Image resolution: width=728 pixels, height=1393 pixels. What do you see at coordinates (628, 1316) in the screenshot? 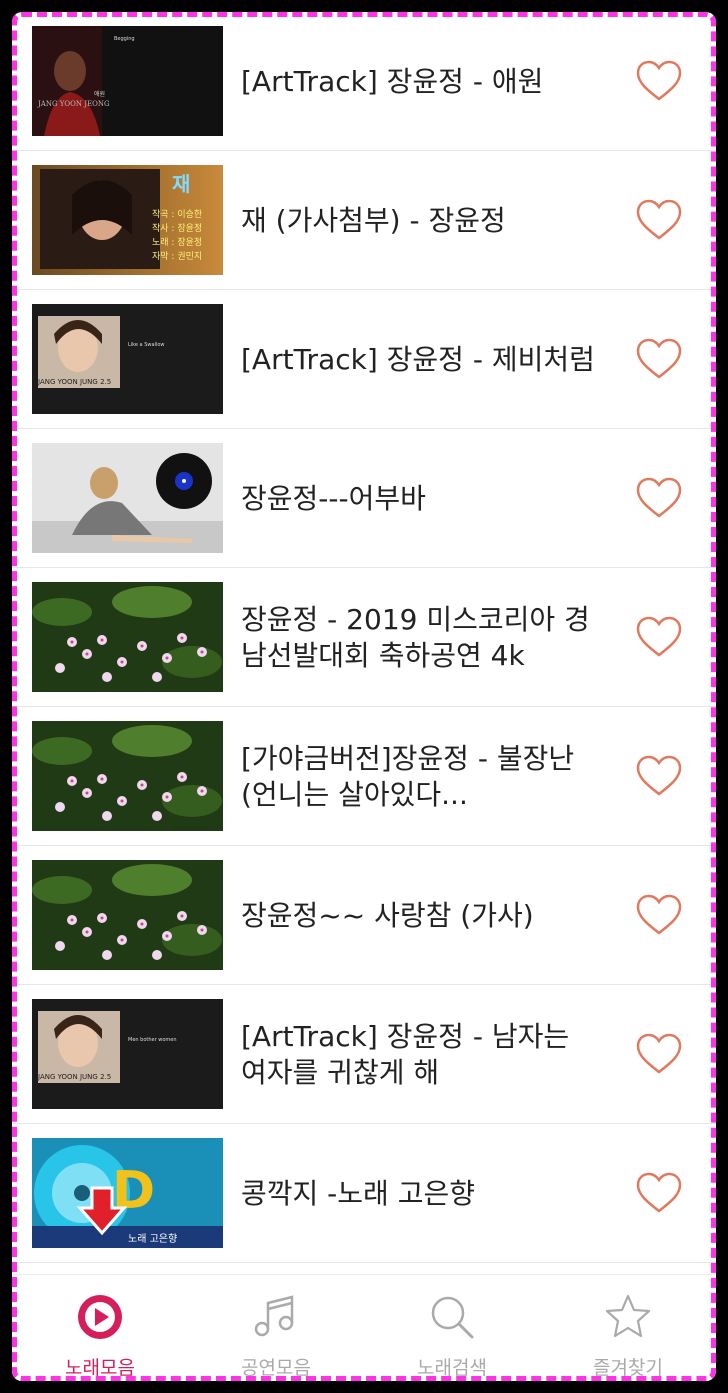
I see `star-icon` at bounding box center [628, 1316].